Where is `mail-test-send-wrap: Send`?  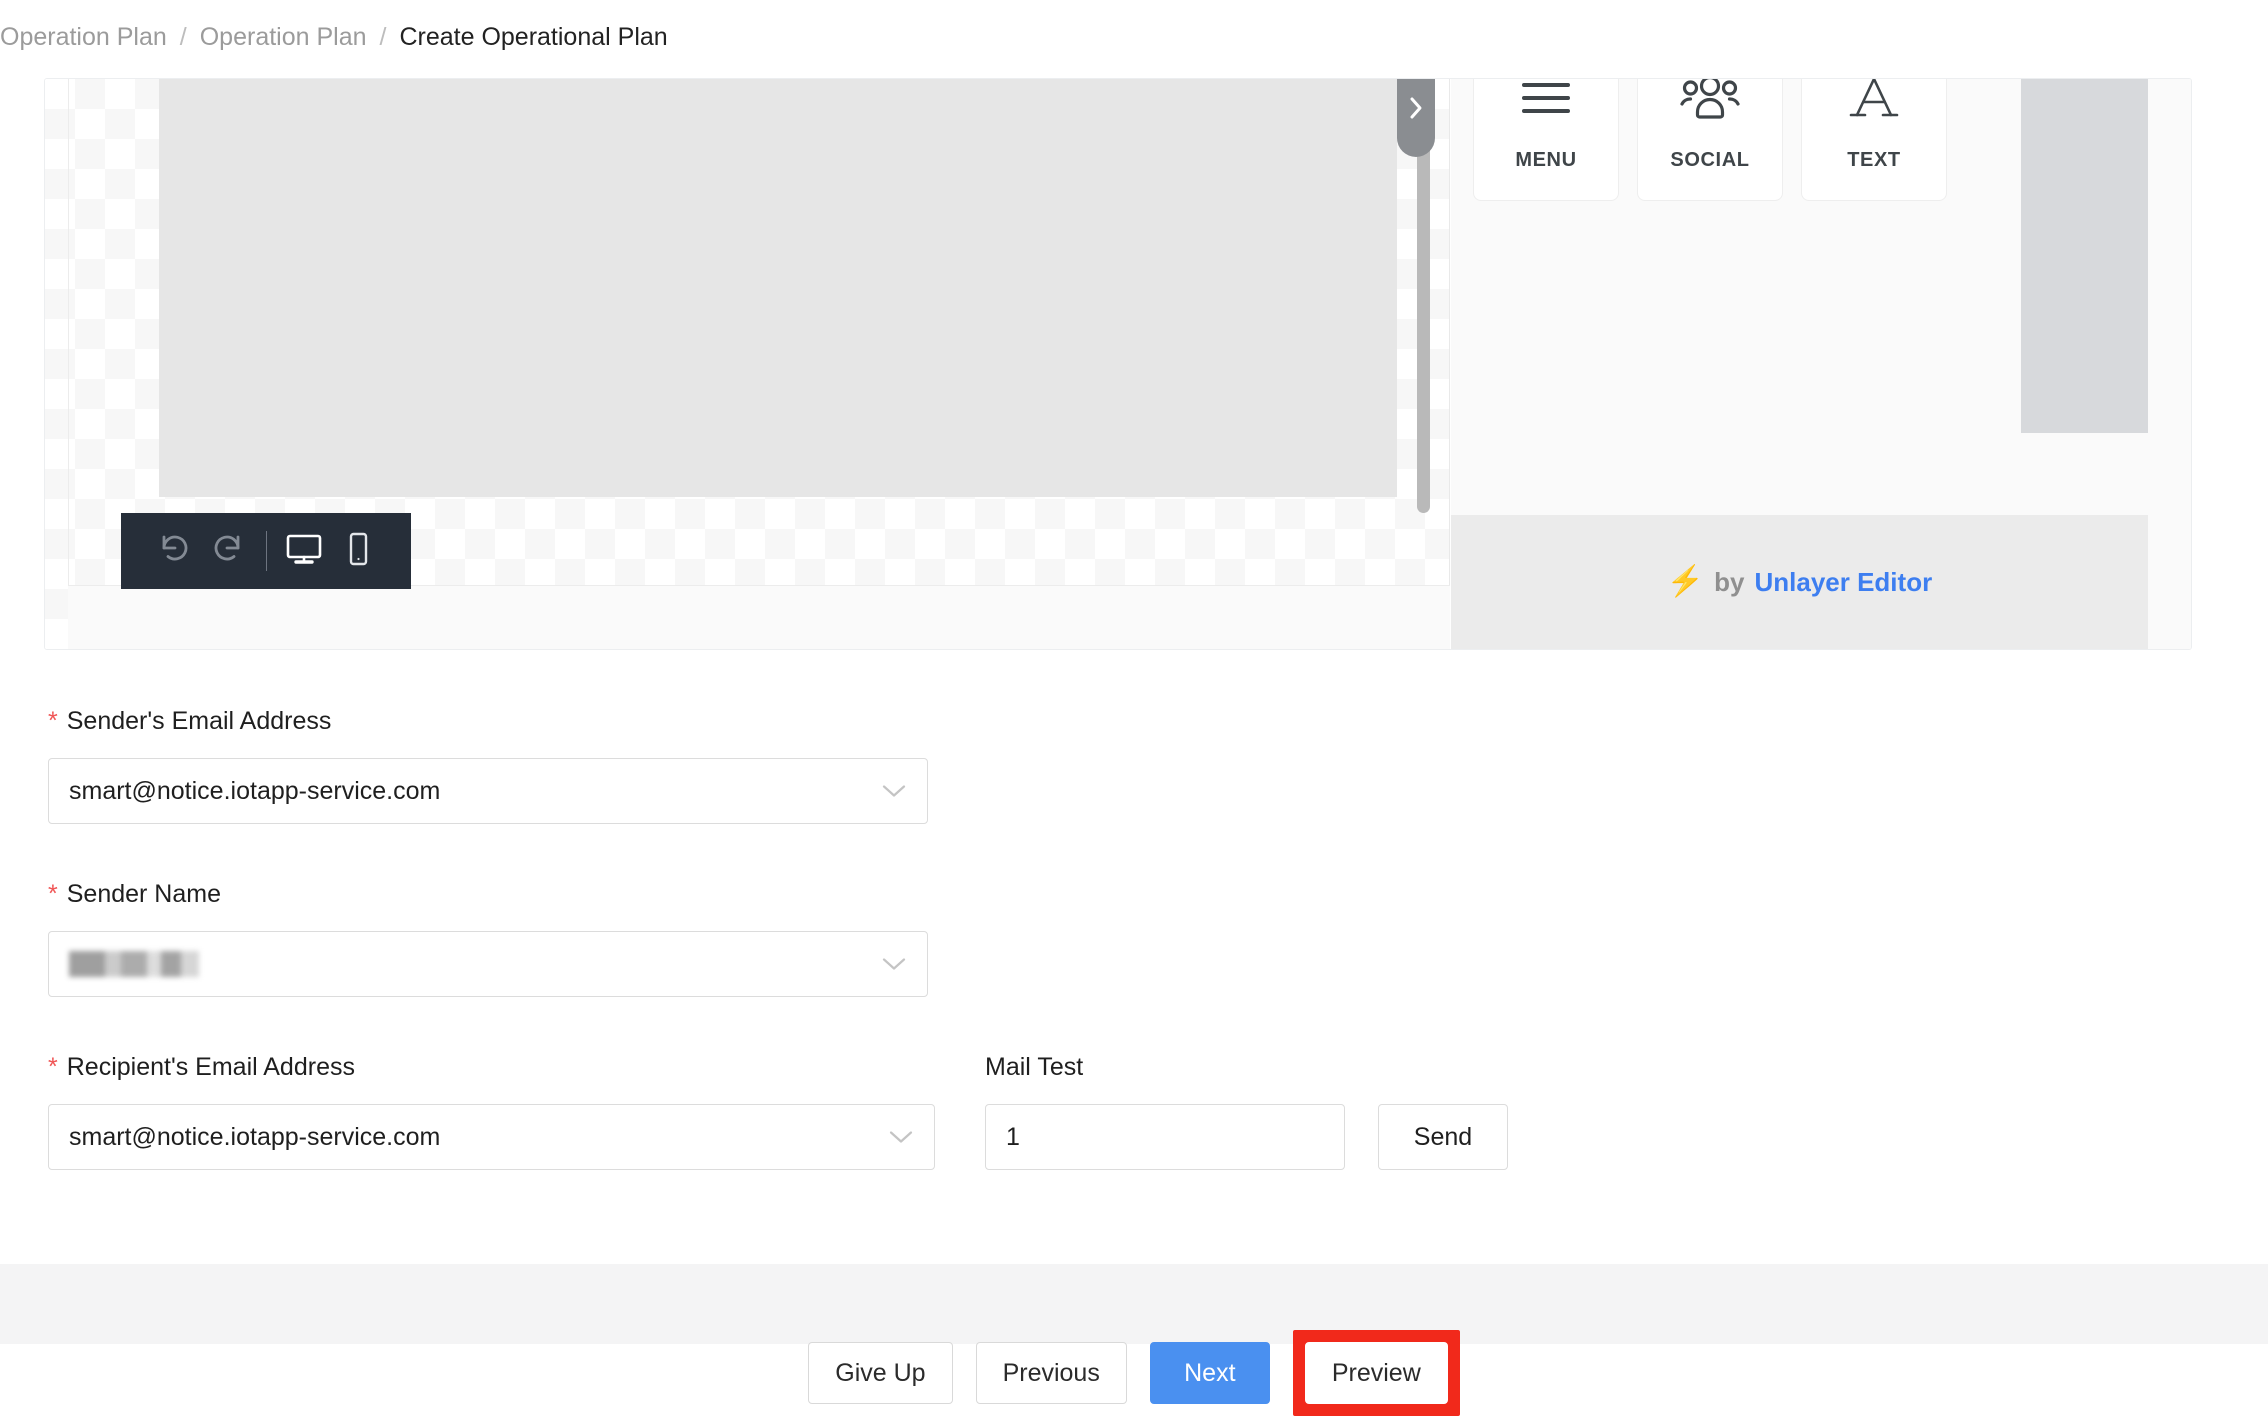
mail-test-send-wrap: Send is located at coordinates (1443, 1137).